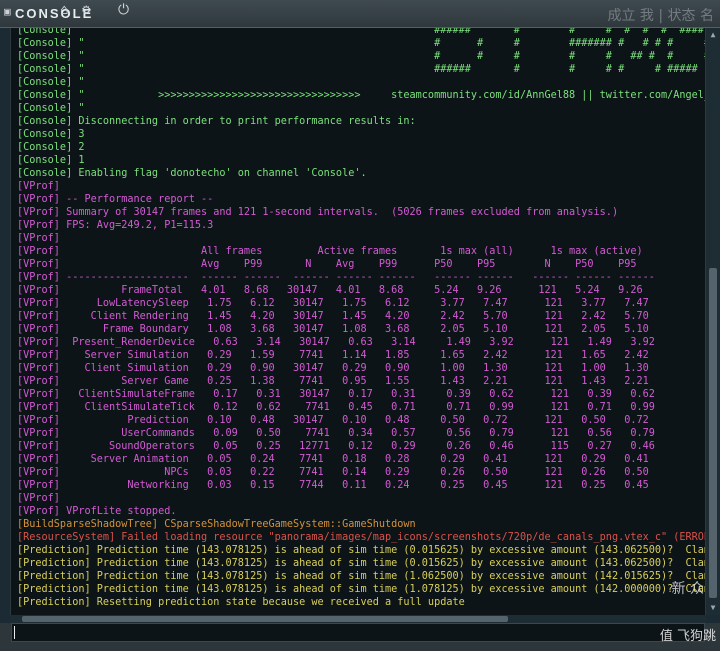  I want to click on scroll-up-icon: ▲, so click(713, 35).